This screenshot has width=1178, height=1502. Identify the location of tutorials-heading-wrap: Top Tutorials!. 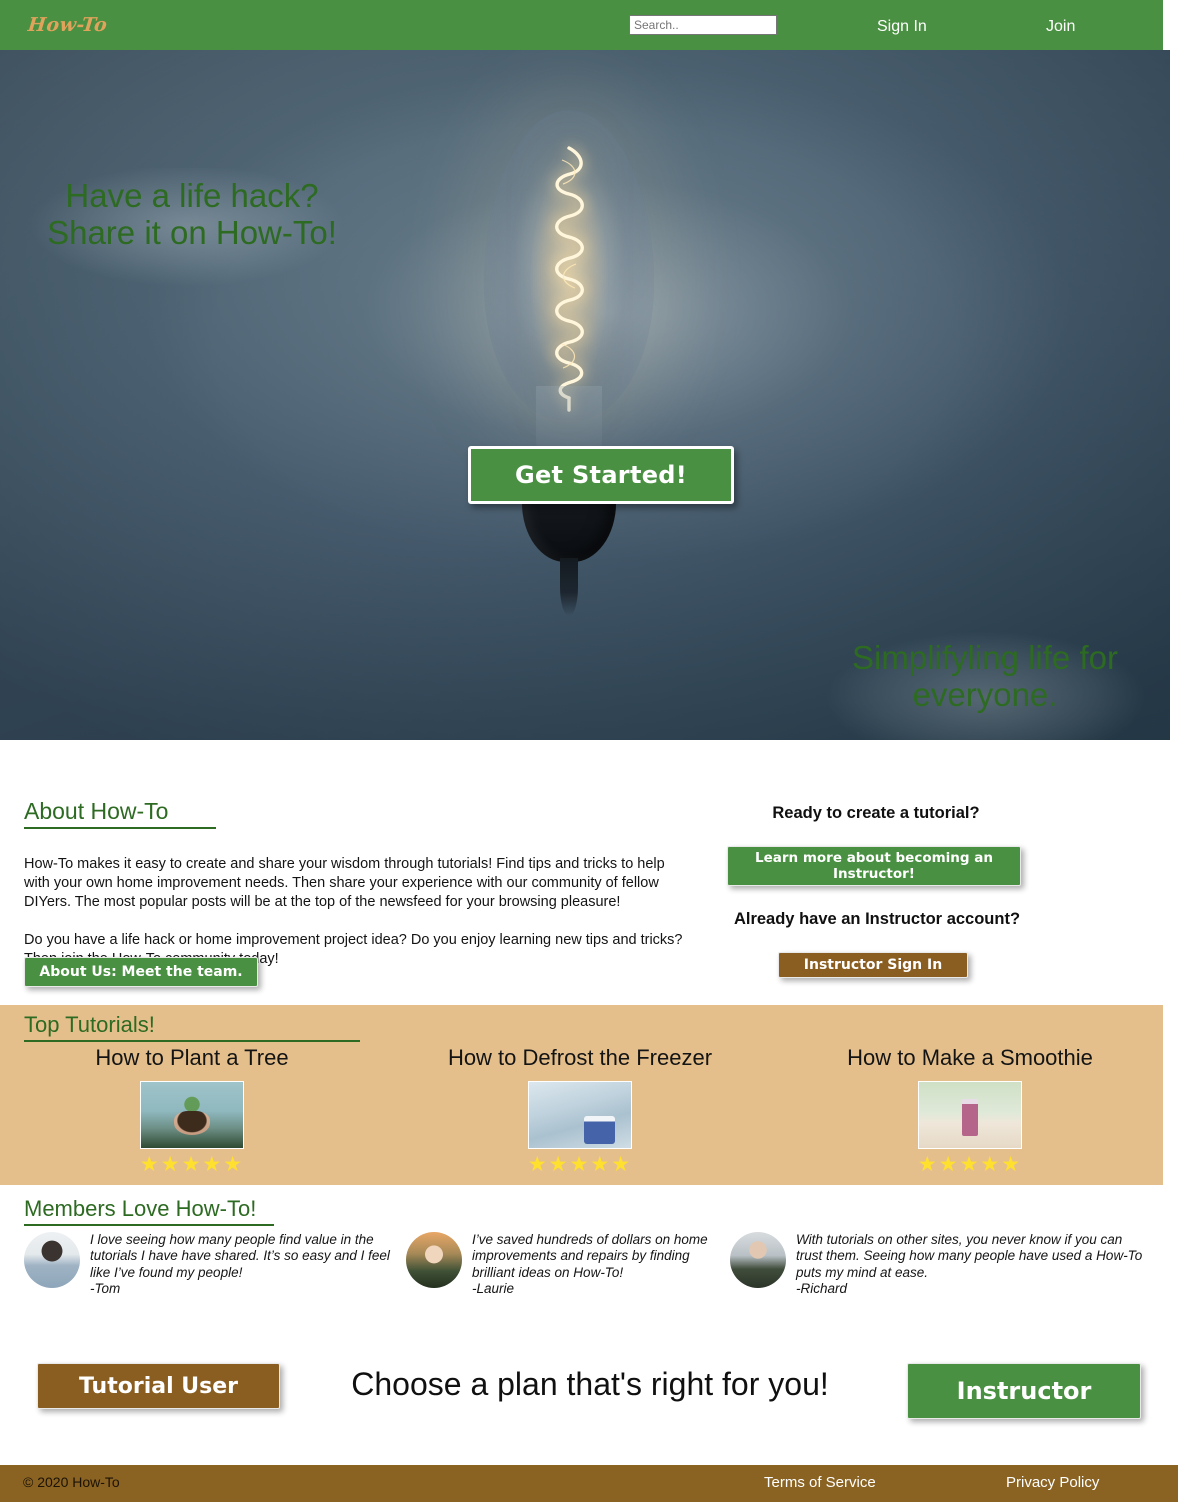
(192, 1027).